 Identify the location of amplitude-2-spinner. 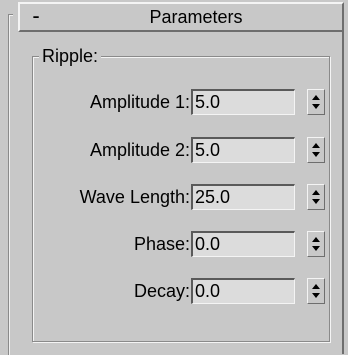
(316, 150).